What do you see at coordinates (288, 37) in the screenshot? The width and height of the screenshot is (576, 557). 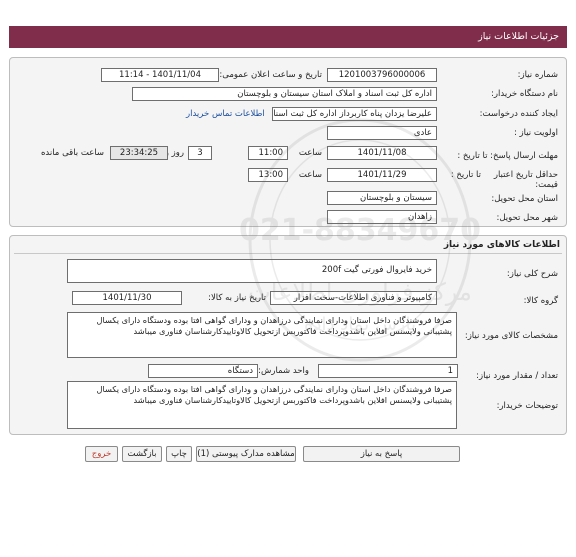 I see `page-title: جزئیات اطلاعات نیاز` at bounding box center [288, 37].